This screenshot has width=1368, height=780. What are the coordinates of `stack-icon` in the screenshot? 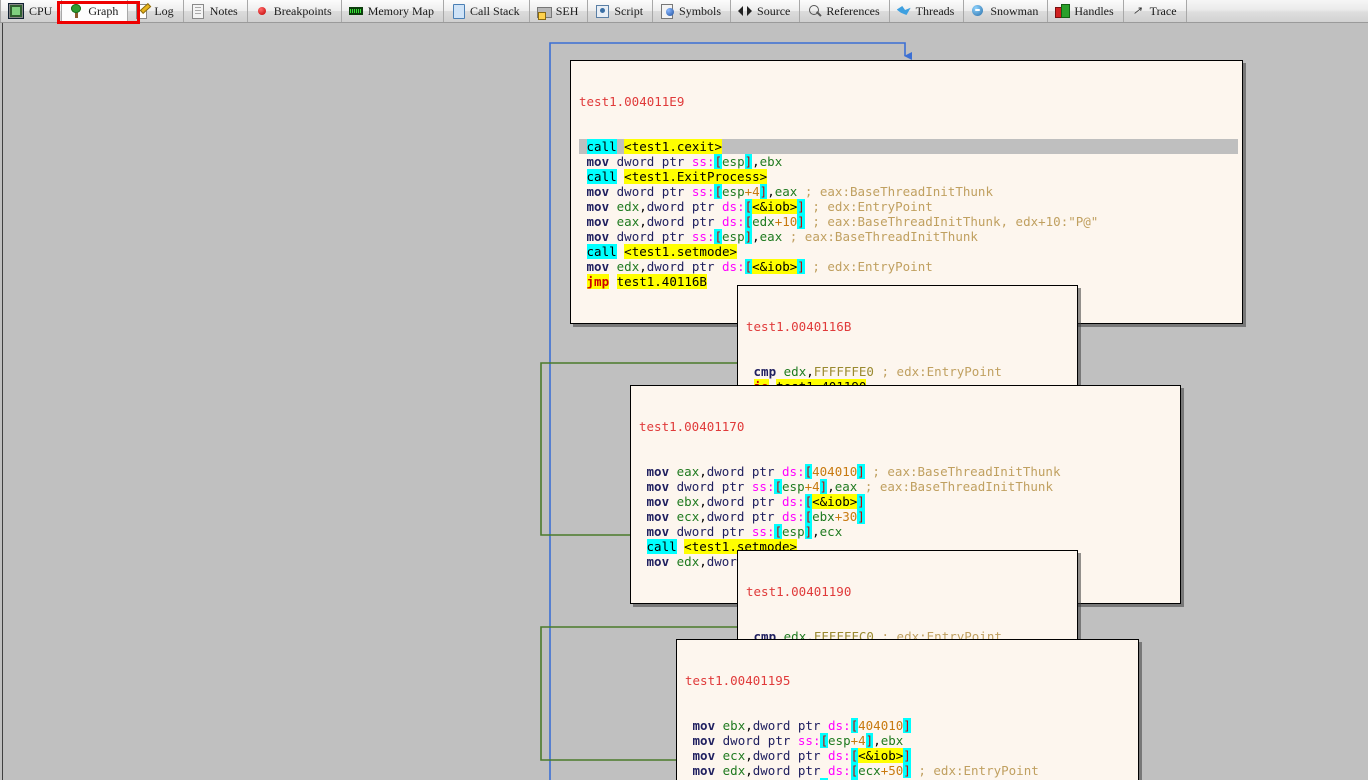 It's located at (458, 11).